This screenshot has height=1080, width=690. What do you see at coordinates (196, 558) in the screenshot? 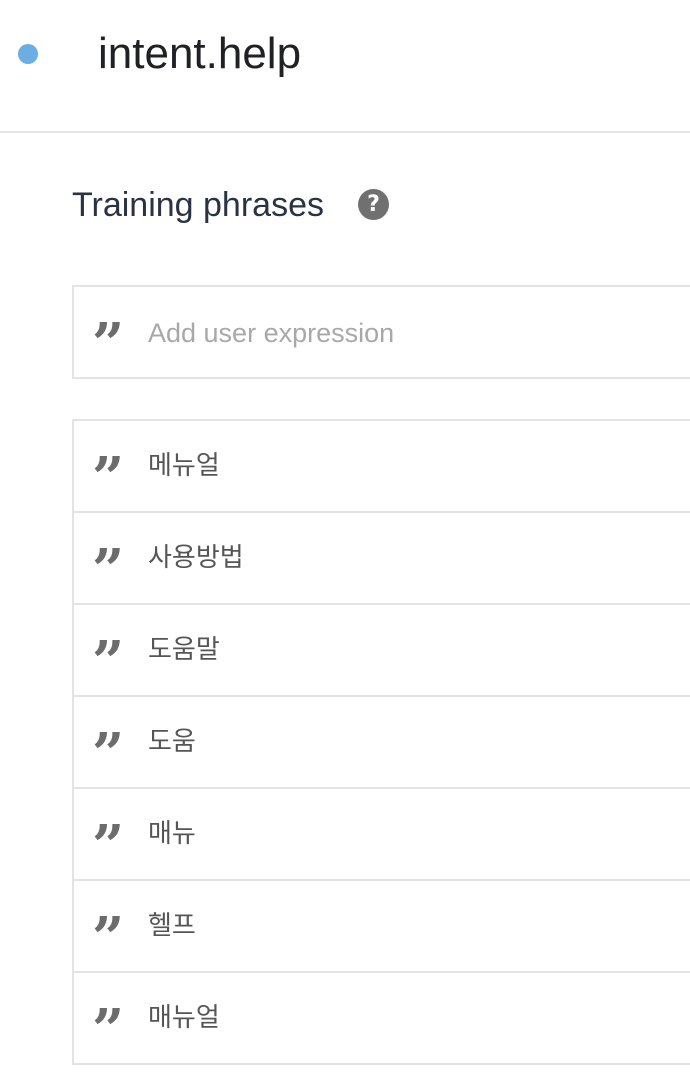
I see `training-phrase-text: 사용방법` at bounding box center [196, 558].